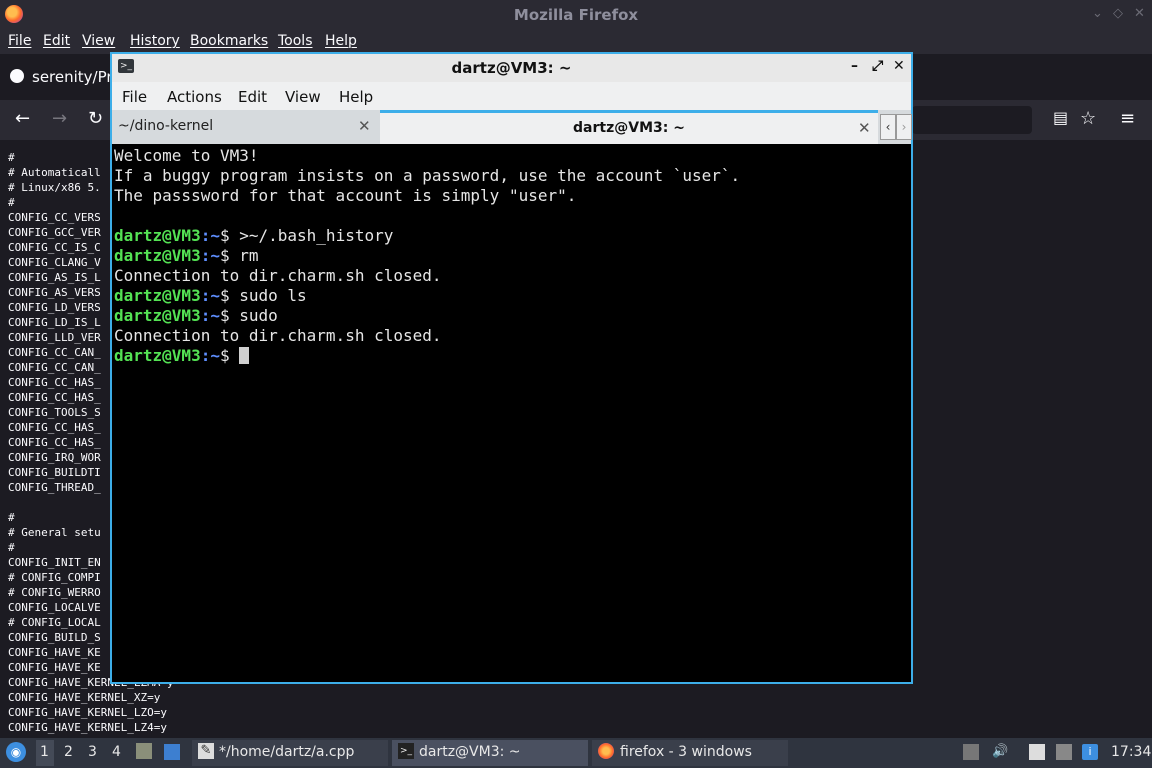 The height and width of the screenshot is (768, 1152). I want to click on reader-view-icon: ▤, so click(1060, 117).